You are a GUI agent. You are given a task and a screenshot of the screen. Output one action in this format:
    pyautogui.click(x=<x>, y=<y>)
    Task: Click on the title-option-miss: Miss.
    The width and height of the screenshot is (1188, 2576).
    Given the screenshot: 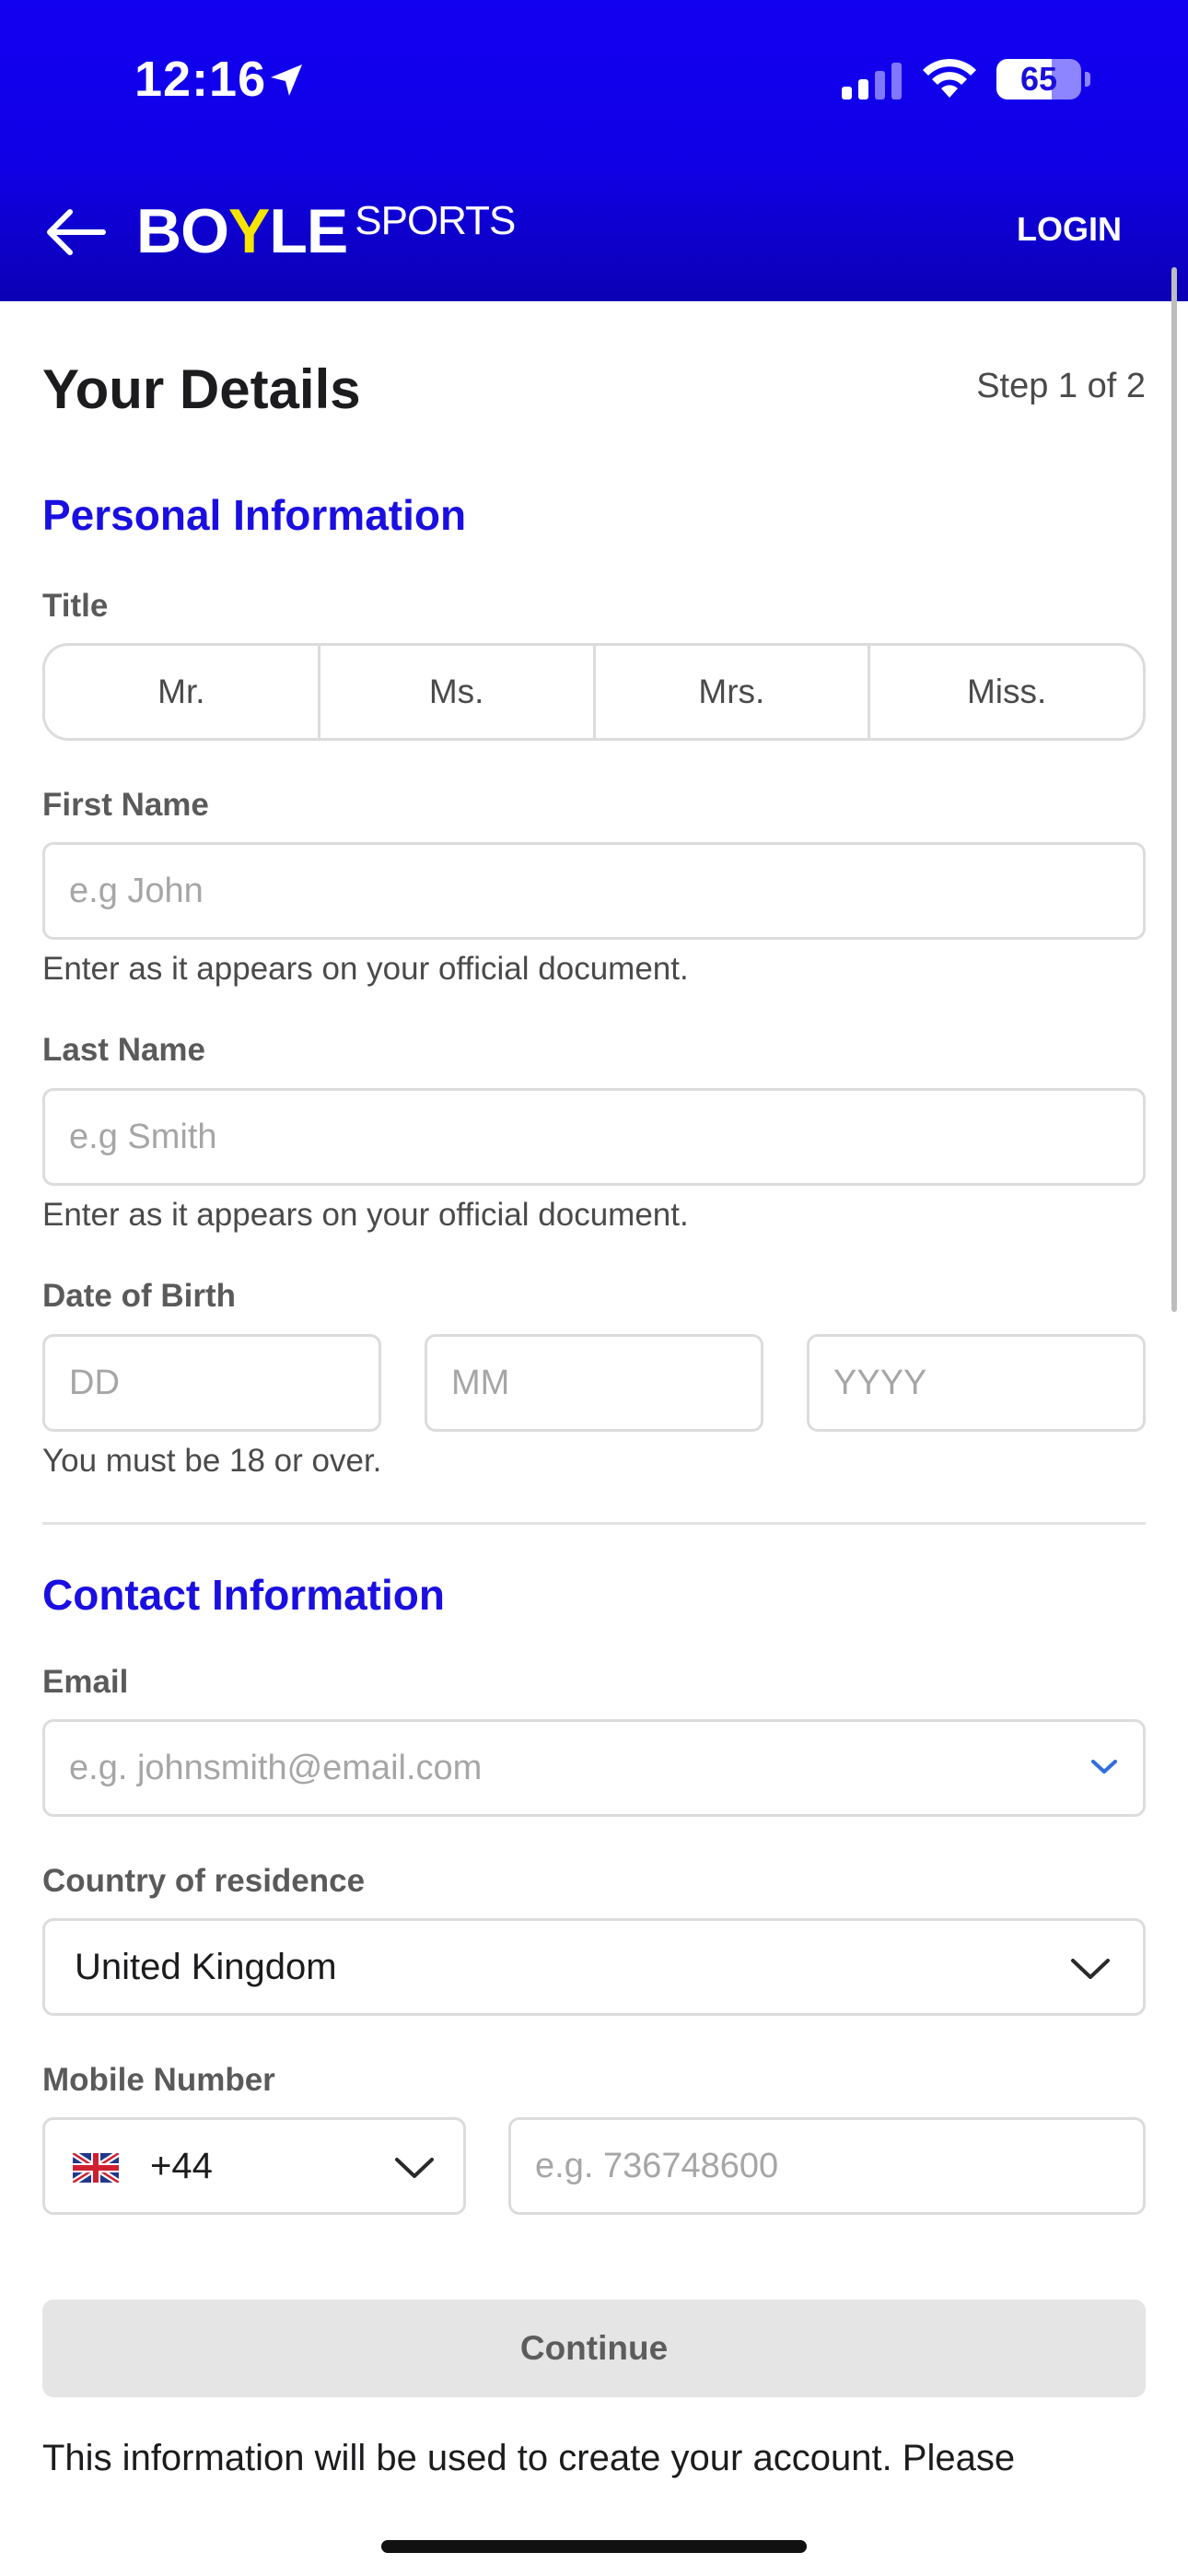 What is the action you would take?
    pyautogui.click(x=1007, y=692)
    